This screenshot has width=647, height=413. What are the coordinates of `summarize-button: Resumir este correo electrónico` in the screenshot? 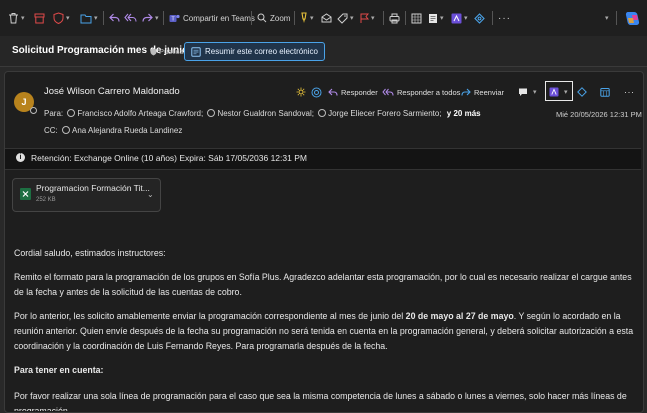 It's located at (254, 51).